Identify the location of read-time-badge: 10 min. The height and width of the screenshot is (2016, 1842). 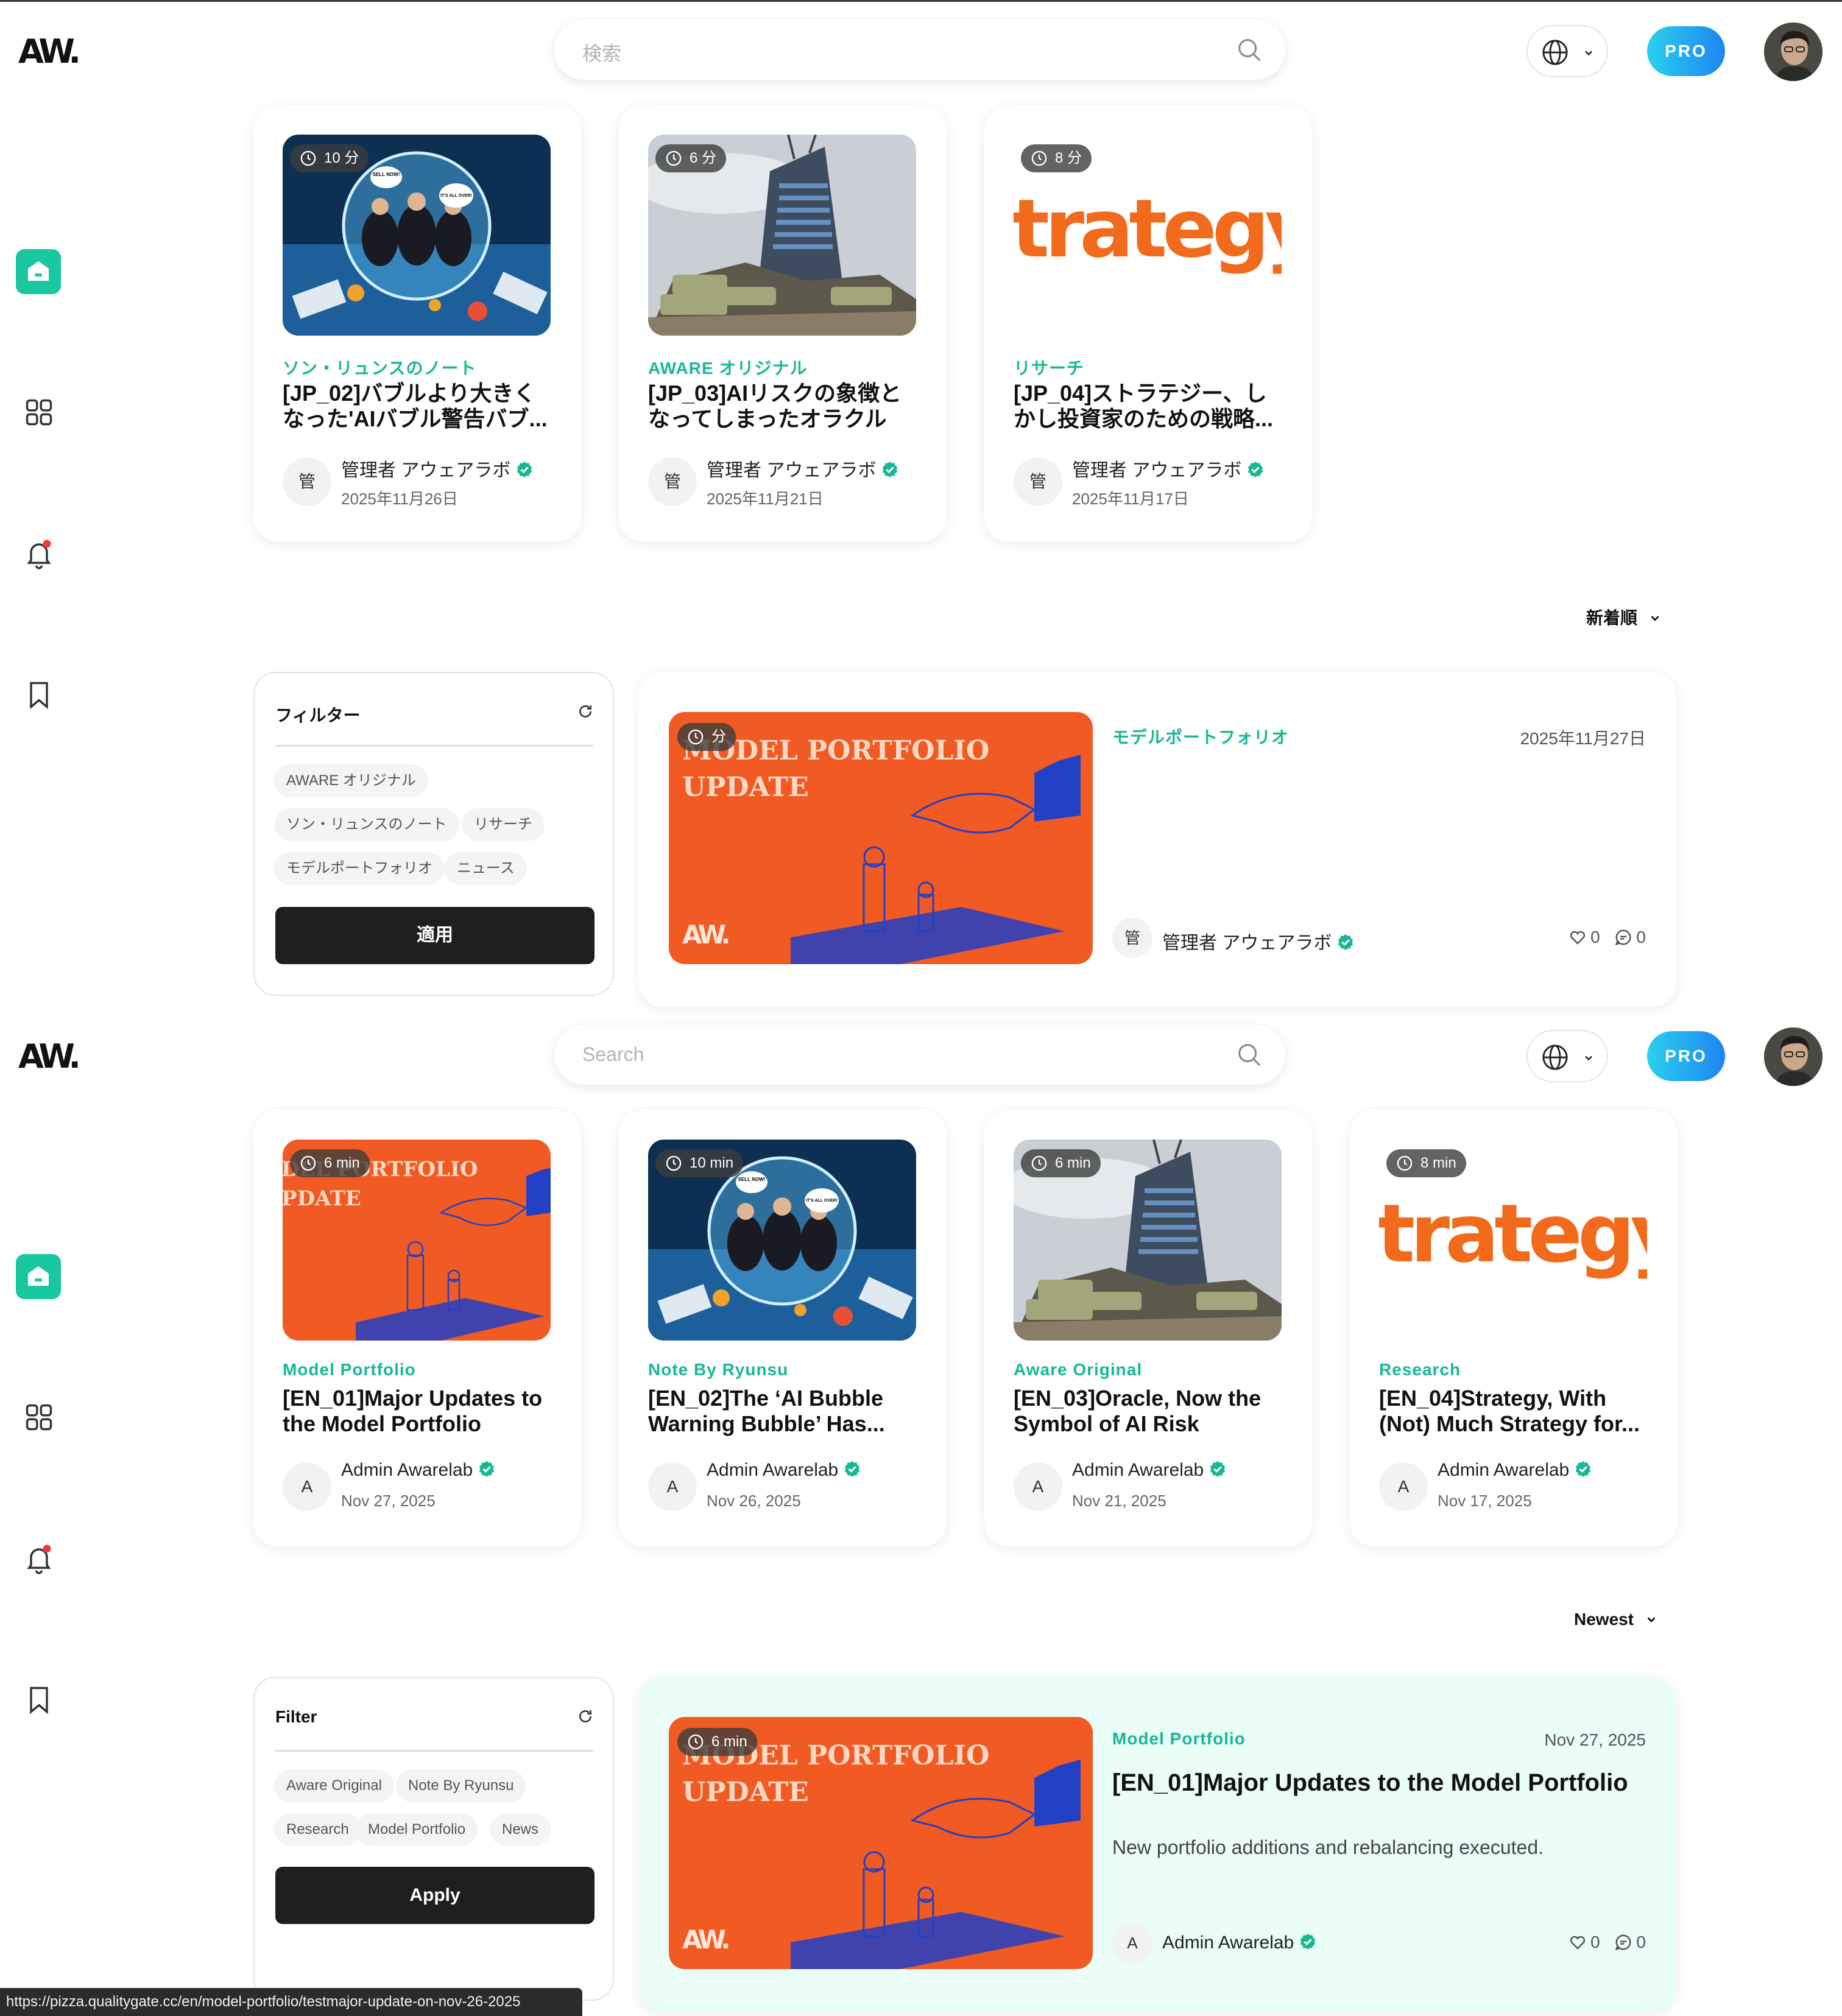
(699, 1163).